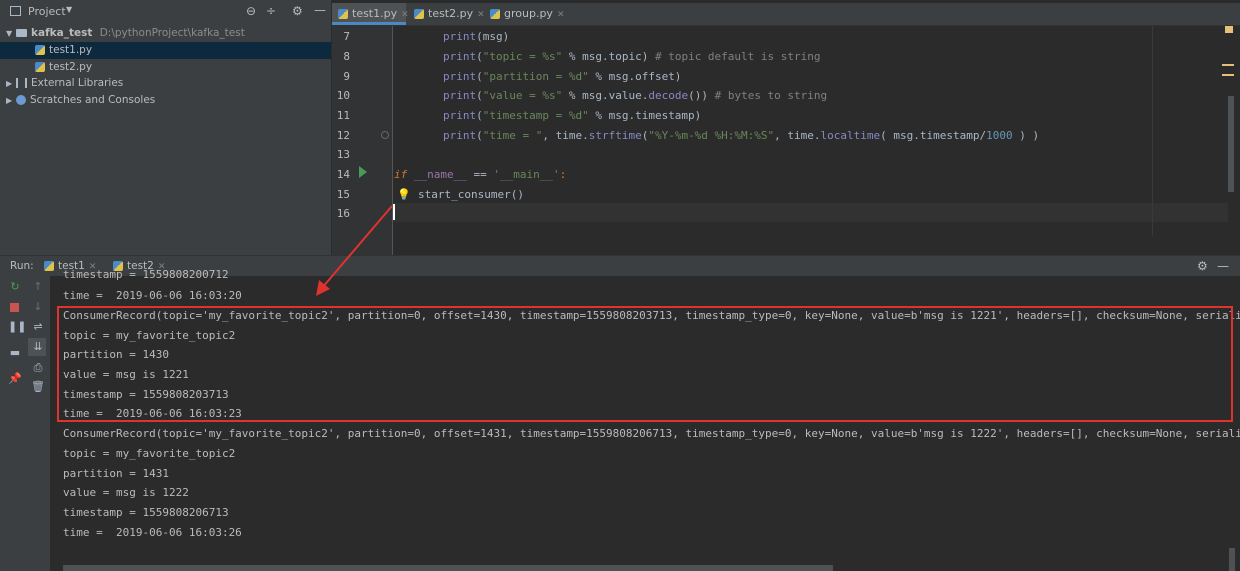 The height and width of the screenshot is (571, 1240). Describe the element at coordinates (737, 56) in the screenshot. I see `code-comment: # topic default is string` at that location.